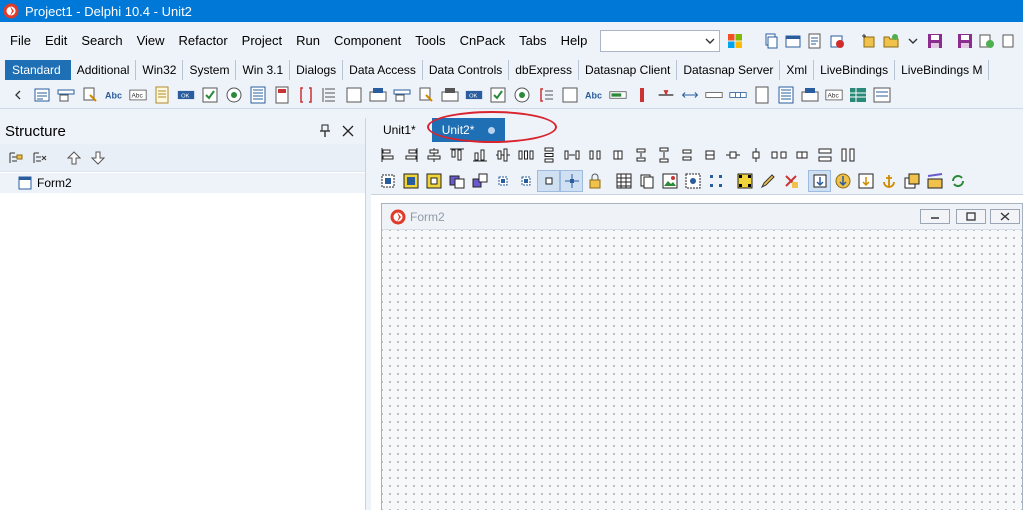 Image resolution: width=1023 pixels, height=510 pixels. Describe the element at coordinates (571, 155) in the screenshot. I see `increase-horizontal-space-icon` at that location.